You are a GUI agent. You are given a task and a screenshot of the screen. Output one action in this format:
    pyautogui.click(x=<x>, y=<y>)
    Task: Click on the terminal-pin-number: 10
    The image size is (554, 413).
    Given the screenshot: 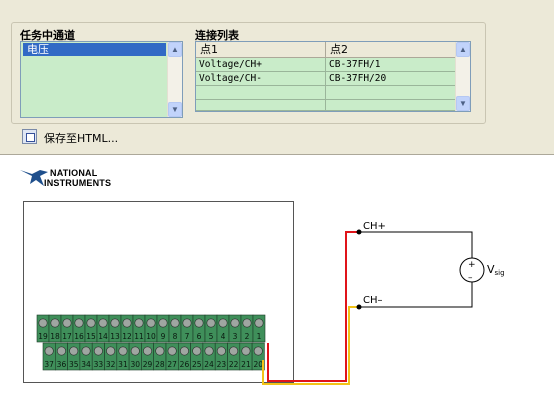 What is the action you would take?
    pyautogui.click(x=151, y=336)
    